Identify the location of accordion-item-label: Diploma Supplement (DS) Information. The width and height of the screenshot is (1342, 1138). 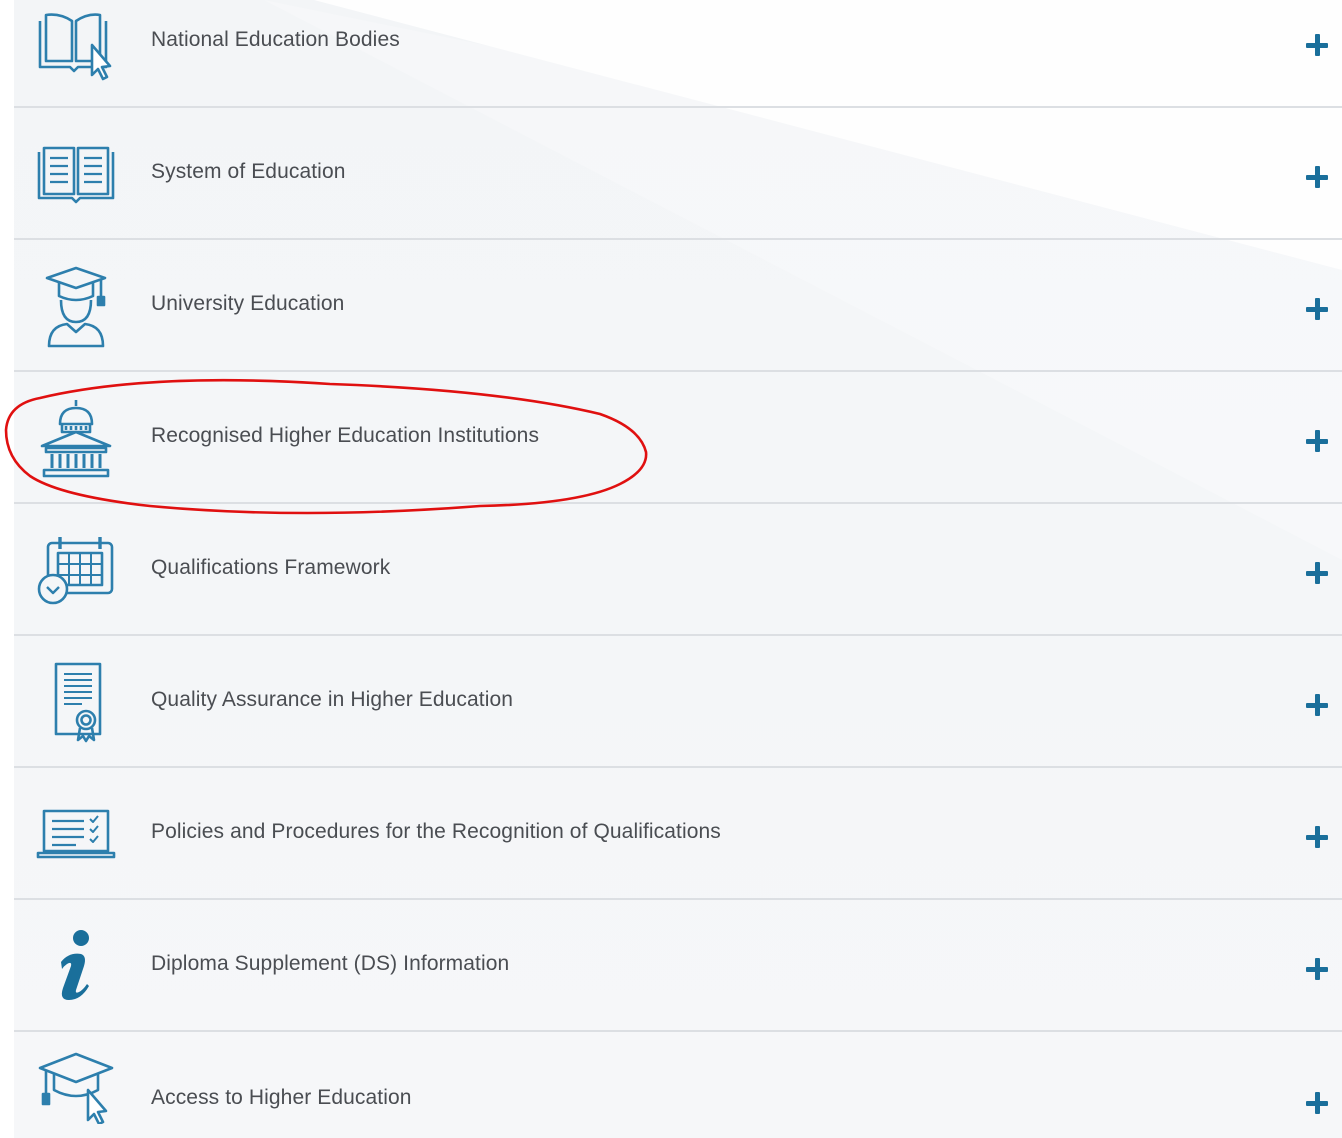
(330, 963).